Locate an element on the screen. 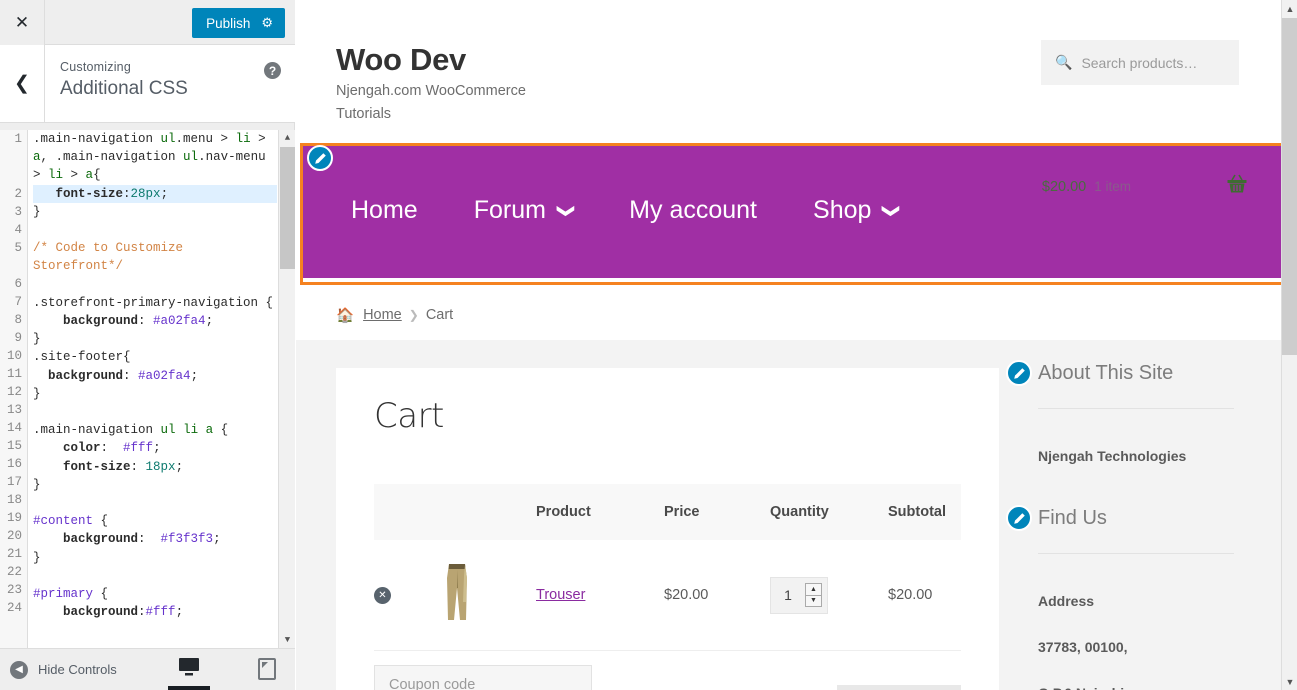 This screenshot has width=1297, height=690. widget-header: Find Us is located at coordinates (1143, 518).